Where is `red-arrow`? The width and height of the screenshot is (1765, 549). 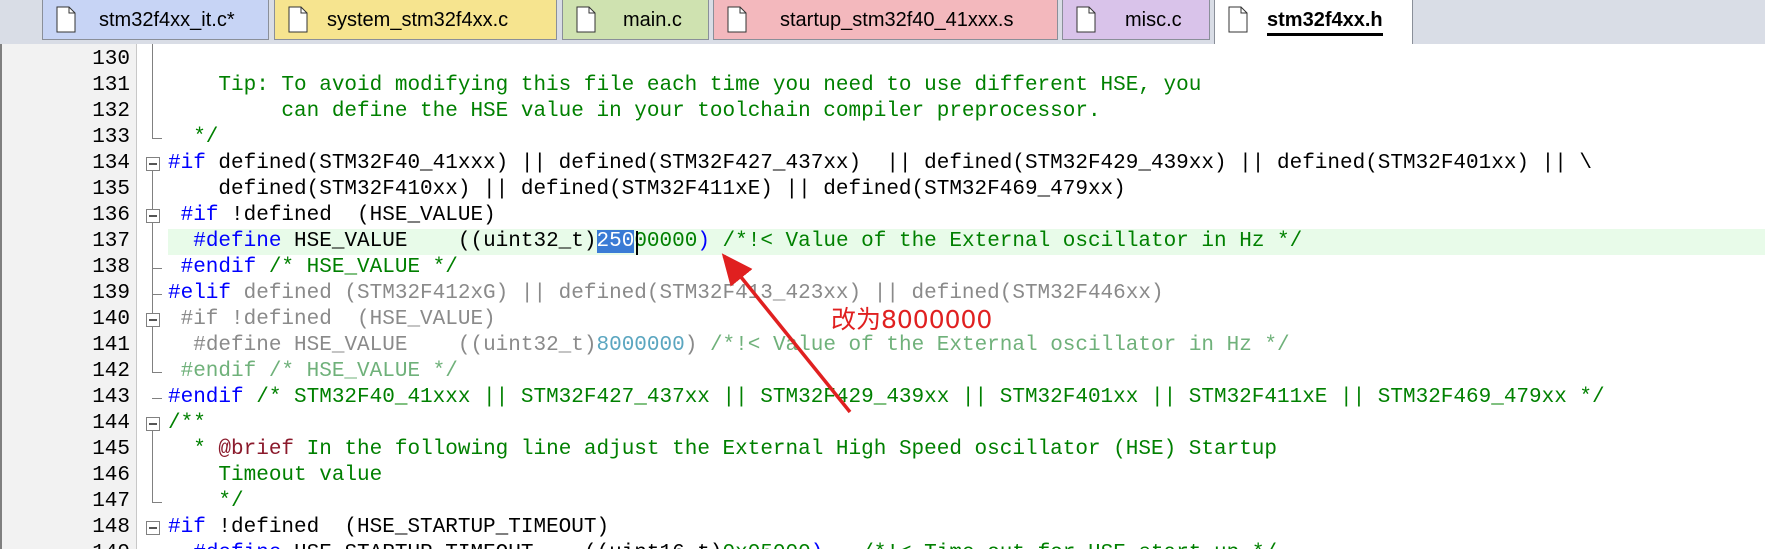 red-arrow is located at coordinates (786, 333).